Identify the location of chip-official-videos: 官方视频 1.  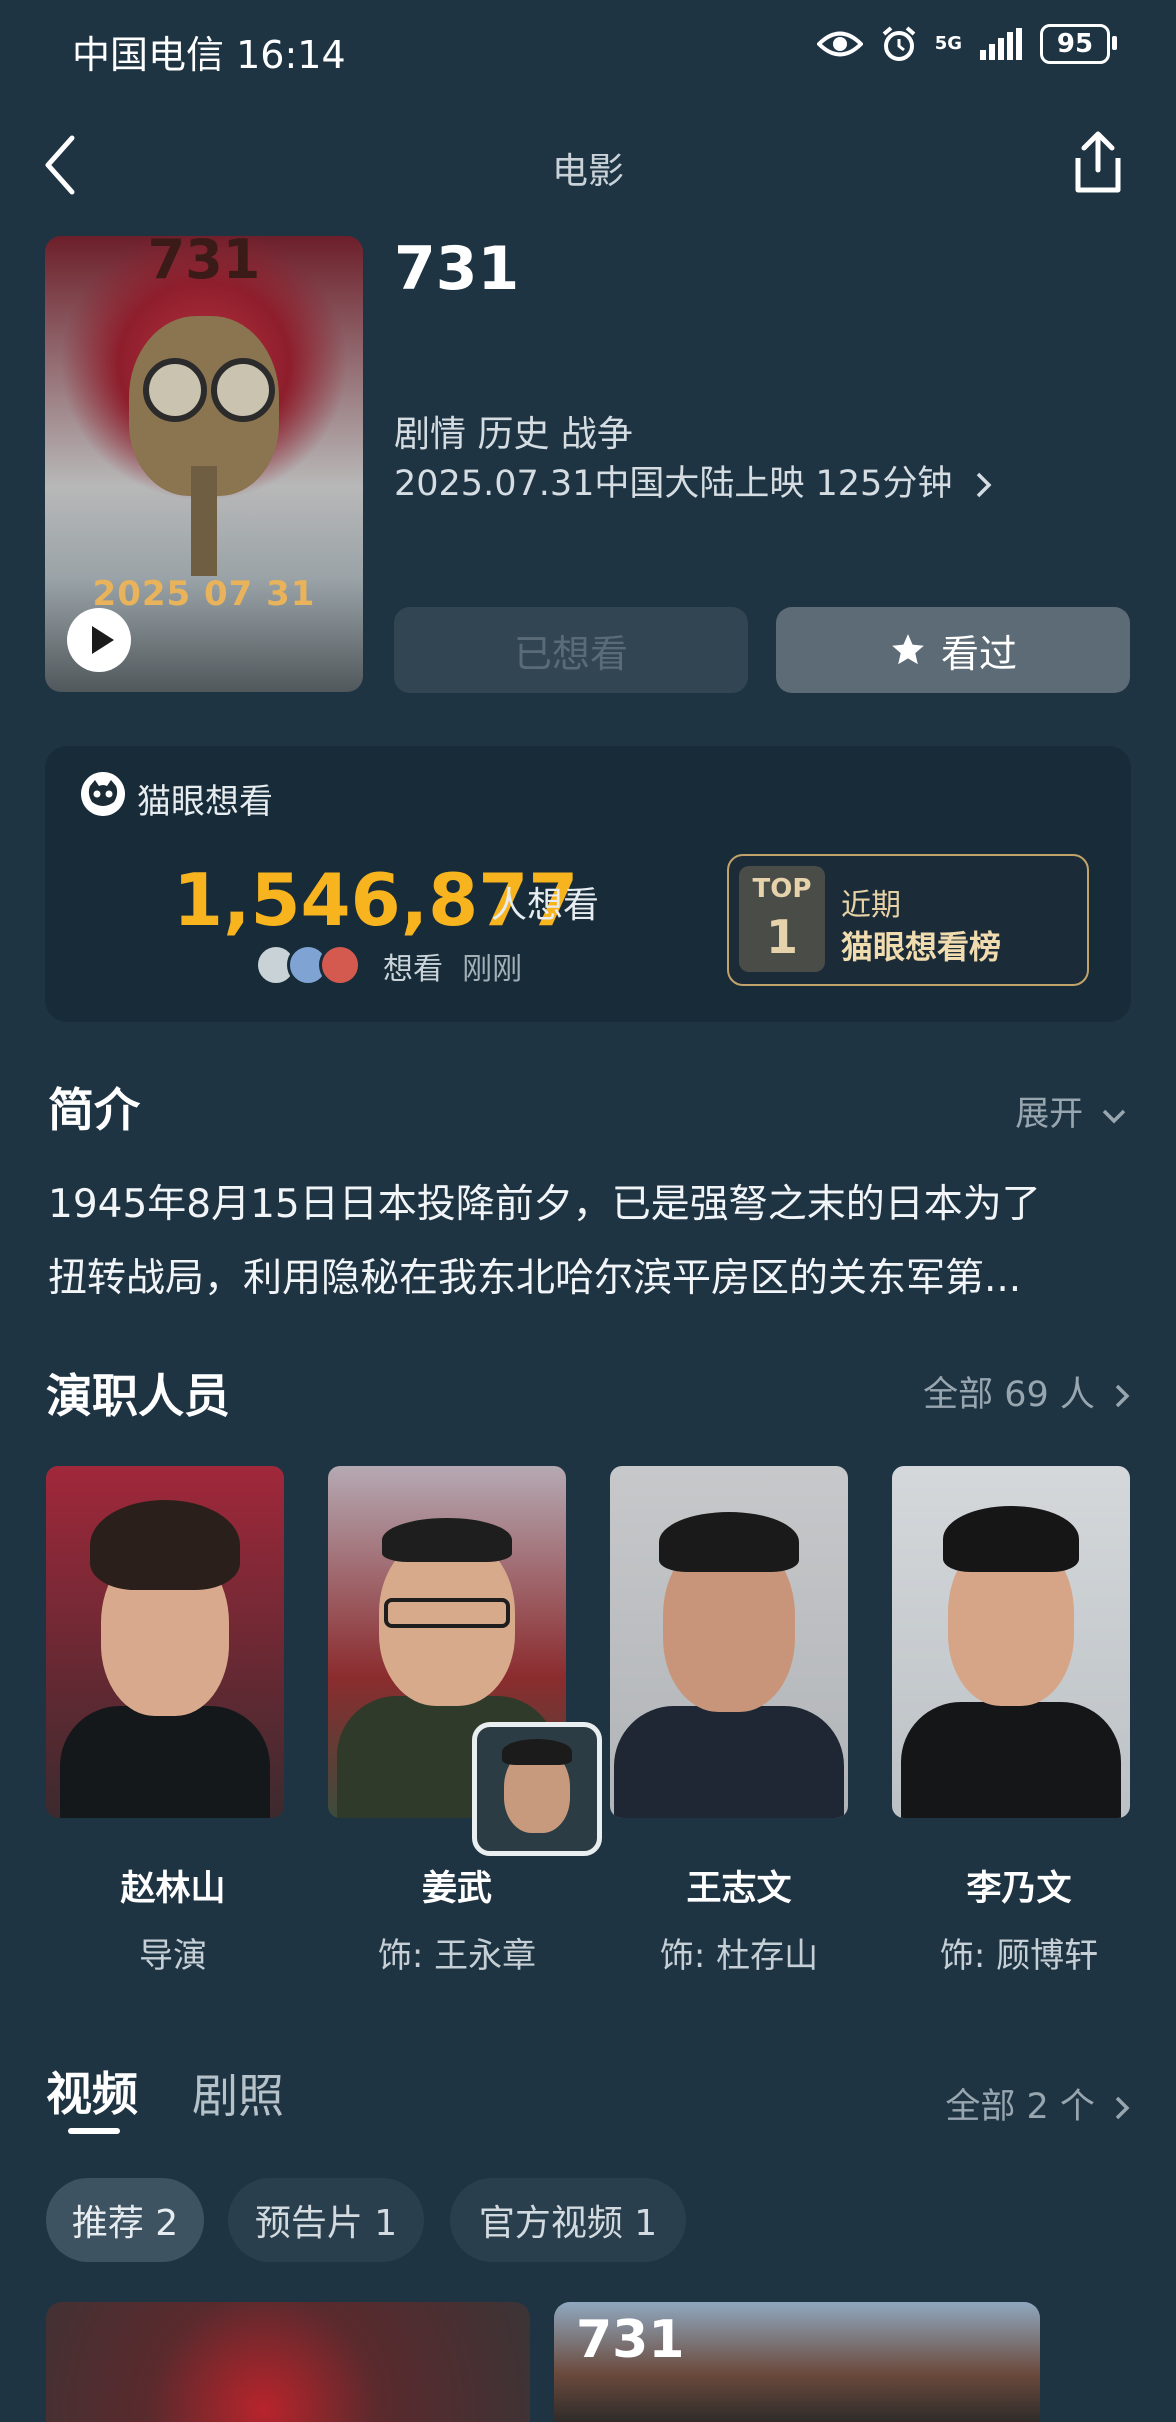
(568, 2220).